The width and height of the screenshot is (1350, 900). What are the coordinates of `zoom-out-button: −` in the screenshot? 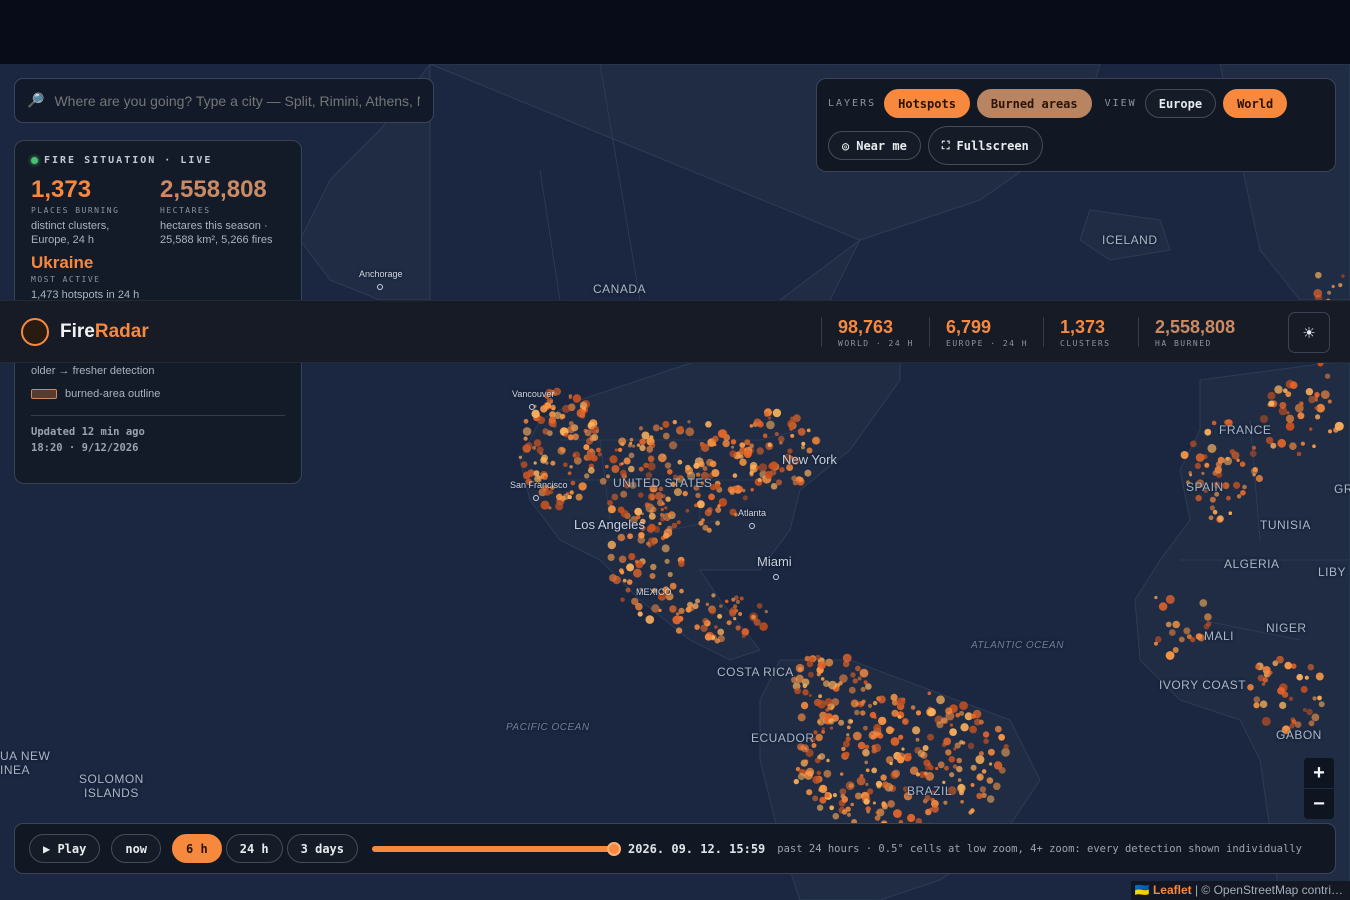 It's located at (1319, 804).